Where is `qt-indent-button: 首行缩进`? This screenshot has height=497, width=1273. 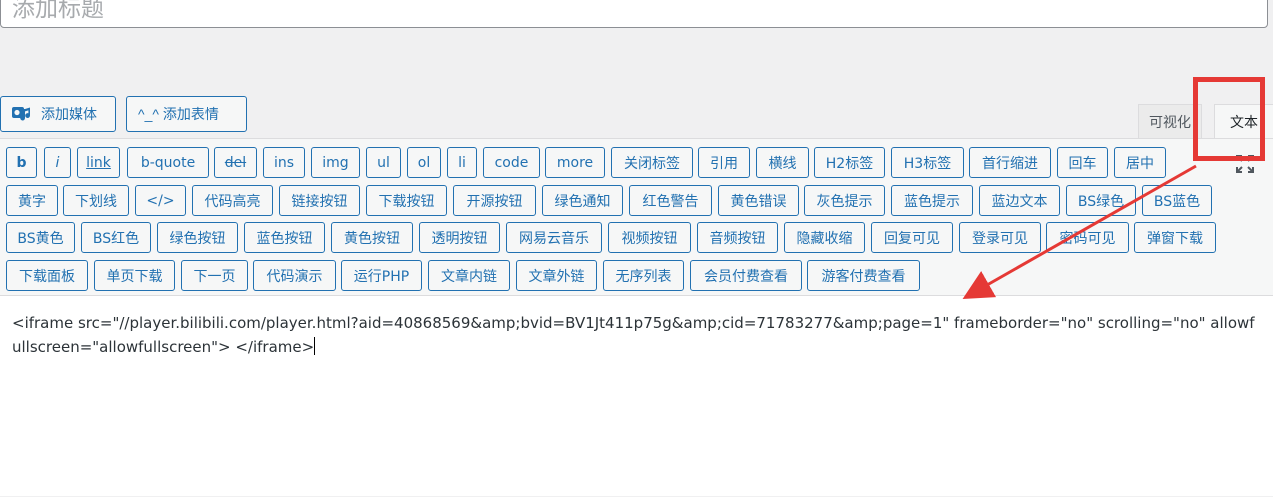 qt-indent-button: 首行缩进 is located at coordinates (1010, 162).